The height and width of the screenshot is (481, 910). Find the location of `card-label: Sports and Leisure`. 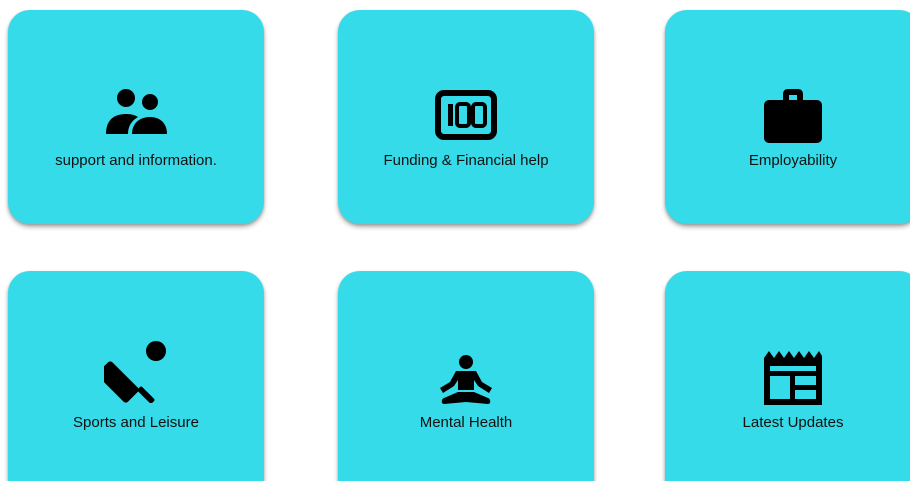

card-label: Sports and Leisure is located at coordinates (136, 422).